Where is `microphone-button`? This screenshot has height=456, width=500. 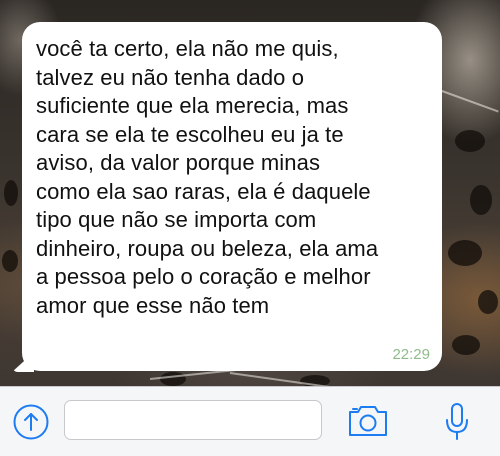 microphone-button is located at coordinates (457, 422).